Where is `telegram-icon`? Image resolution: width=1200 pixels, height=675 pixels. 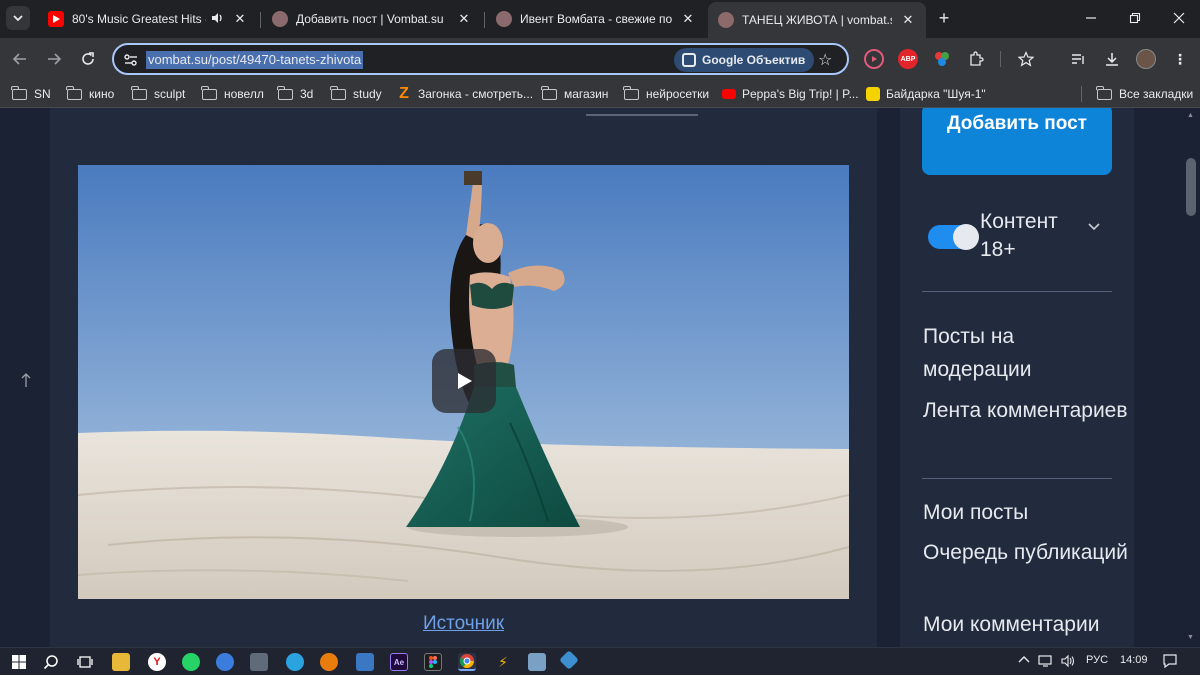
telegram-icon is located at coordinates (295, 662).